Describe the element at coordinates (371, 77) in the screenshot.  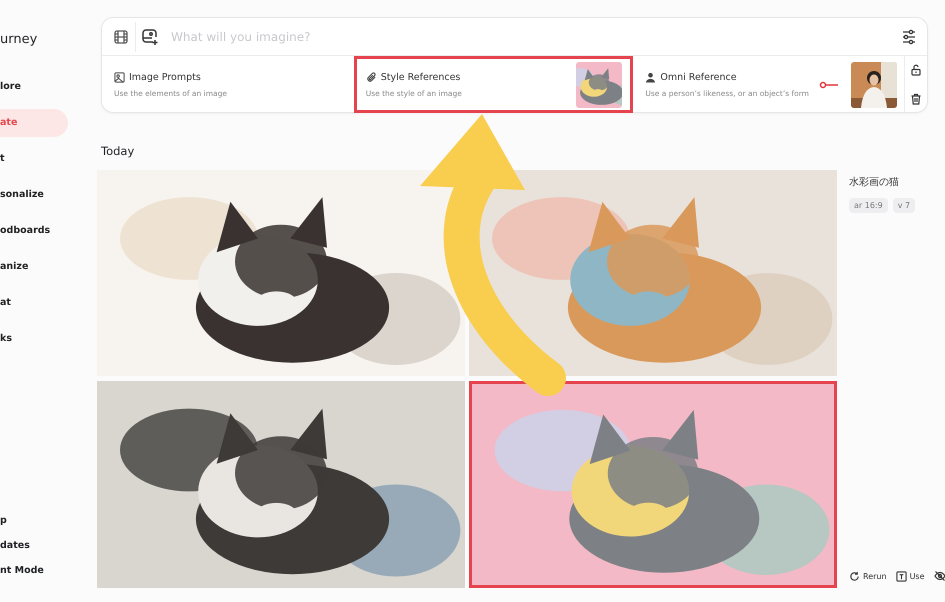
I see `paperclip-icon` at that location.